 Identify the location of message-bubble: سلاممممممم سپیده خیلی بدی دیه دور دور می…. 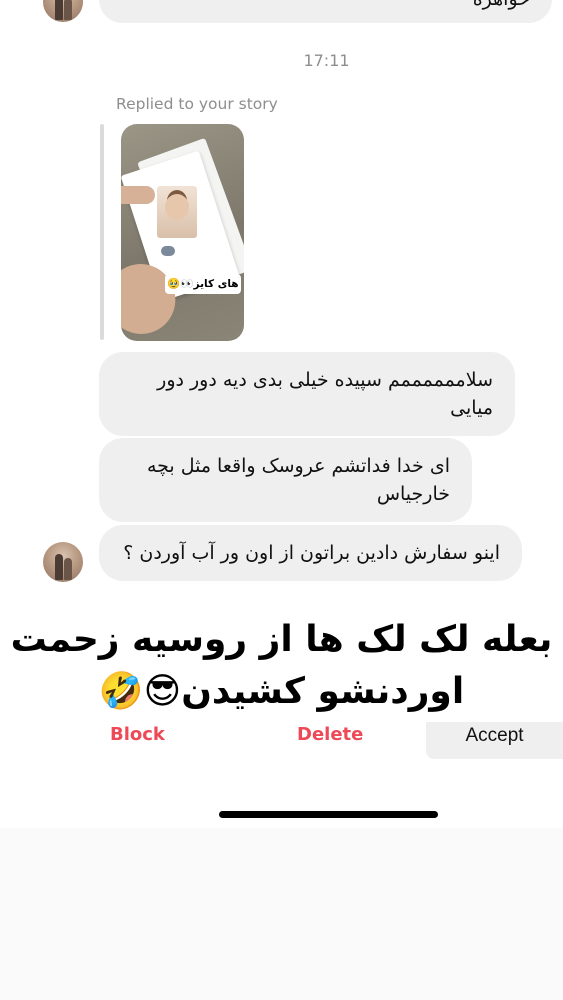
(307, 394).